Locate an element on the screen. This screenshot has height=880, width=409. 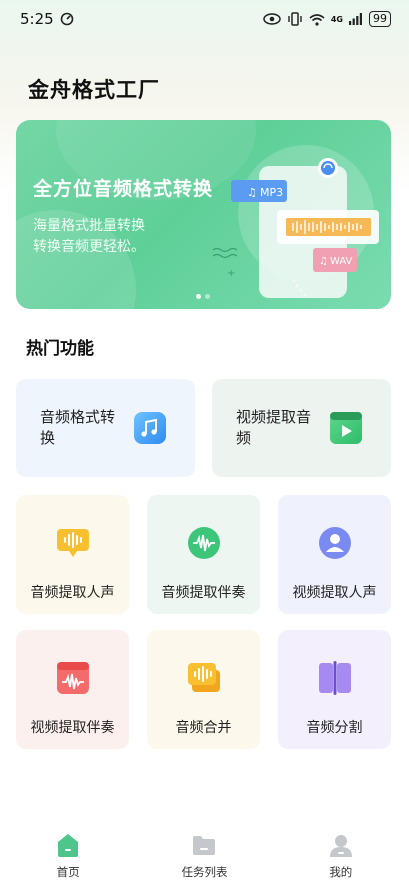
nav-item-home: 首页 is located at coordinates (68, 856).